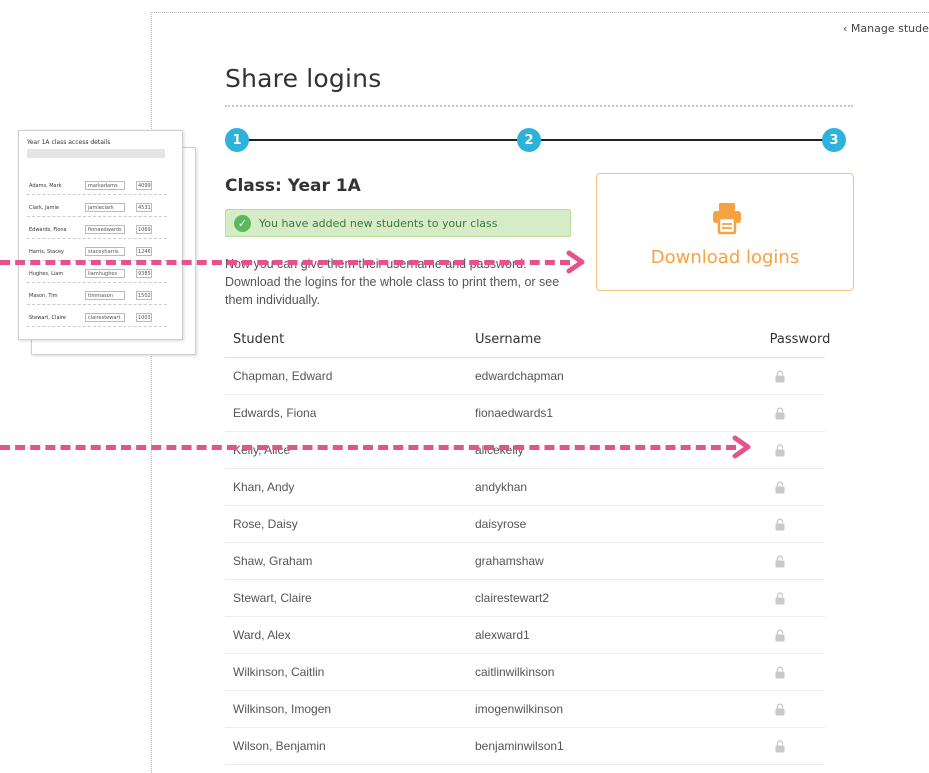 This screenshot has height=773, width=929. Describe the element at coordinates (105, 185) in the screenshot. I see `printout-username: markadams` at that location.